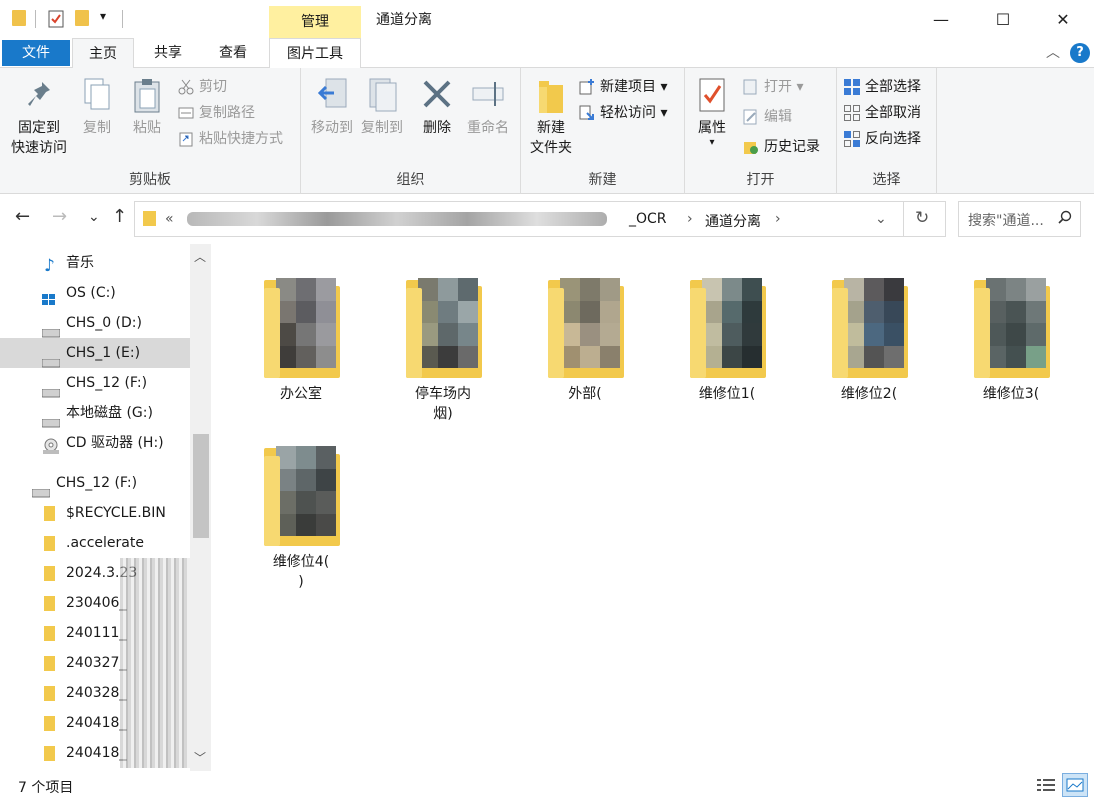 The image size is (1094, 801). I want to click on tab-home: 主页, so click(103, 53).